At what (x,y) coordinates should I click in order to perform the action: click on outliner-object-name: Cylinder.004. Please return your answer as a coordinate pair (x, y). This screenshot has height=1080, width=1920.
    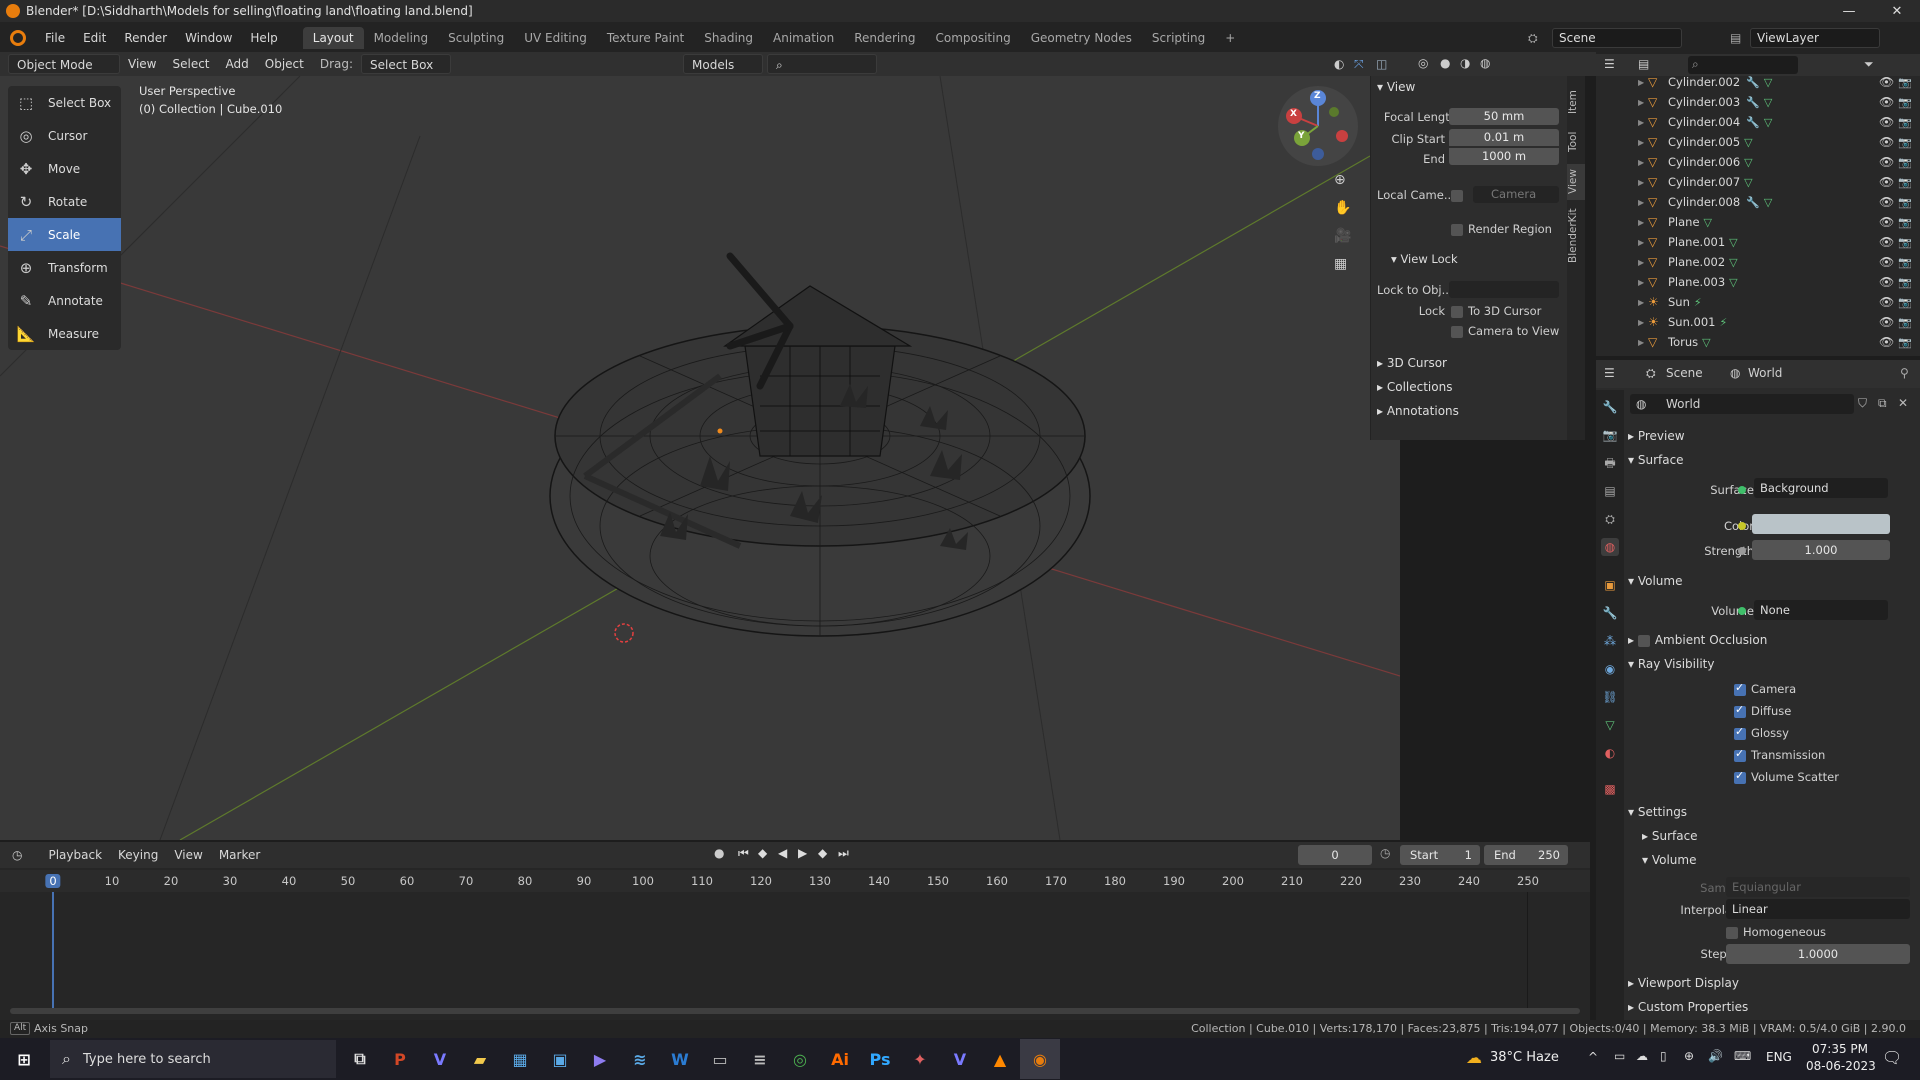
    Looking at the image, I should click on (1704, 122).